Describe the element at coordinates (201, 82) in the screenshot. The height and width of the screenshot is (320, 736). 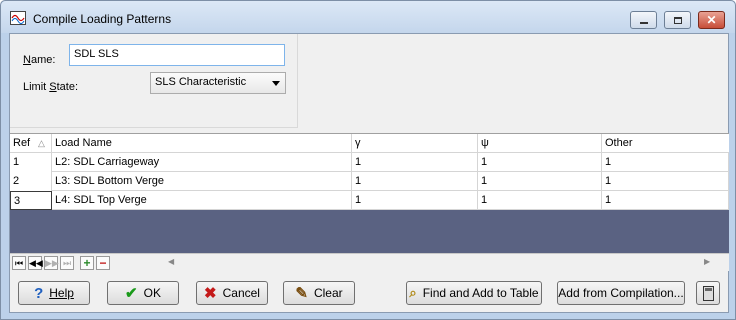
I see `limit-state-value: SLS Characteristic` at that location.